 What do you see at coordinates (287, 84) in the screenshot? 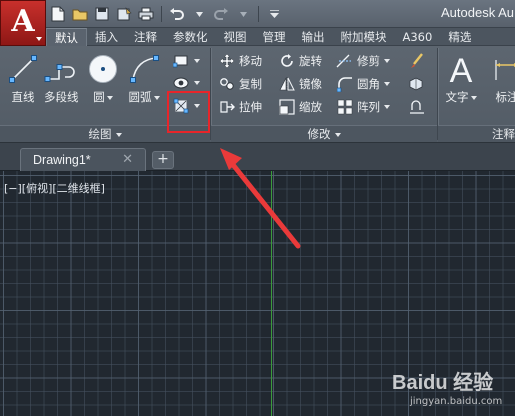
I see `mirror-icon` at bounding box center [287, 84].